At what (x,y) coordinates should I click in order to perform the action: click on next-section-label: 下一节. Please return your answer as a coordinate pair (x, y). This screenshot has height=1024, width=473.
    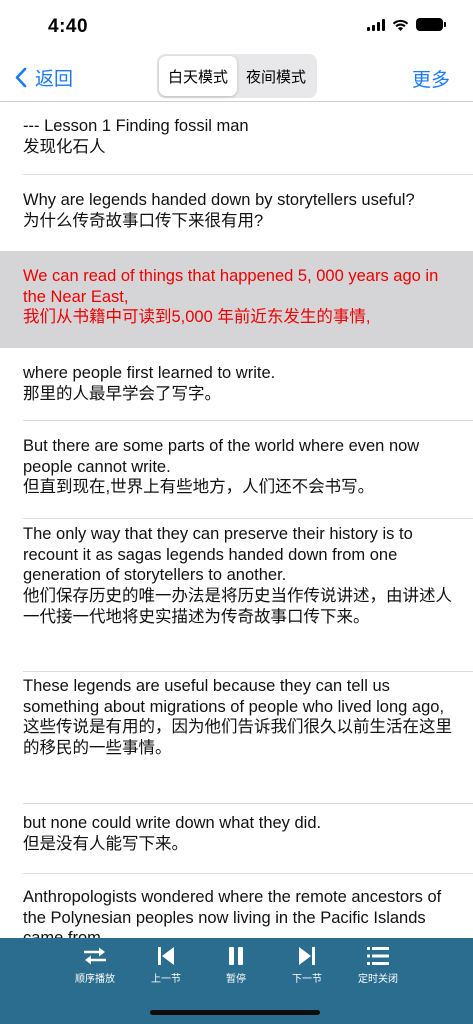
    Looking at the image, I should click on (307, 979).